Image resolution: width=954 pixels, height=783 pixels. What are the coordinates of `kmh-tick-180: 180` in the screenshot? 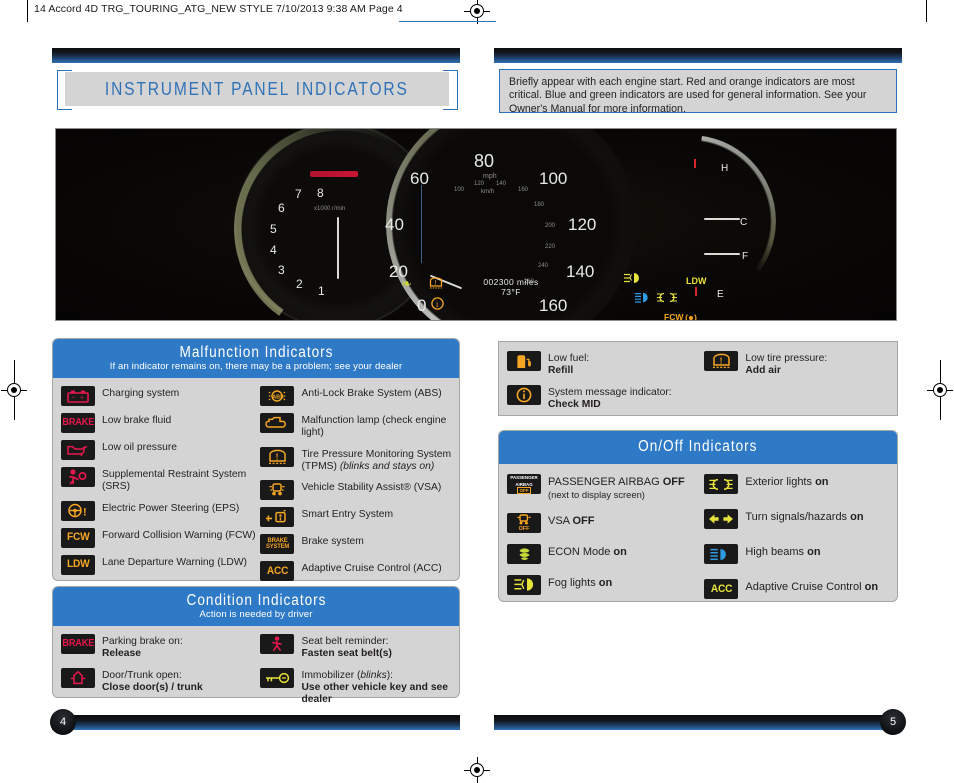 It's located at (539, 205).